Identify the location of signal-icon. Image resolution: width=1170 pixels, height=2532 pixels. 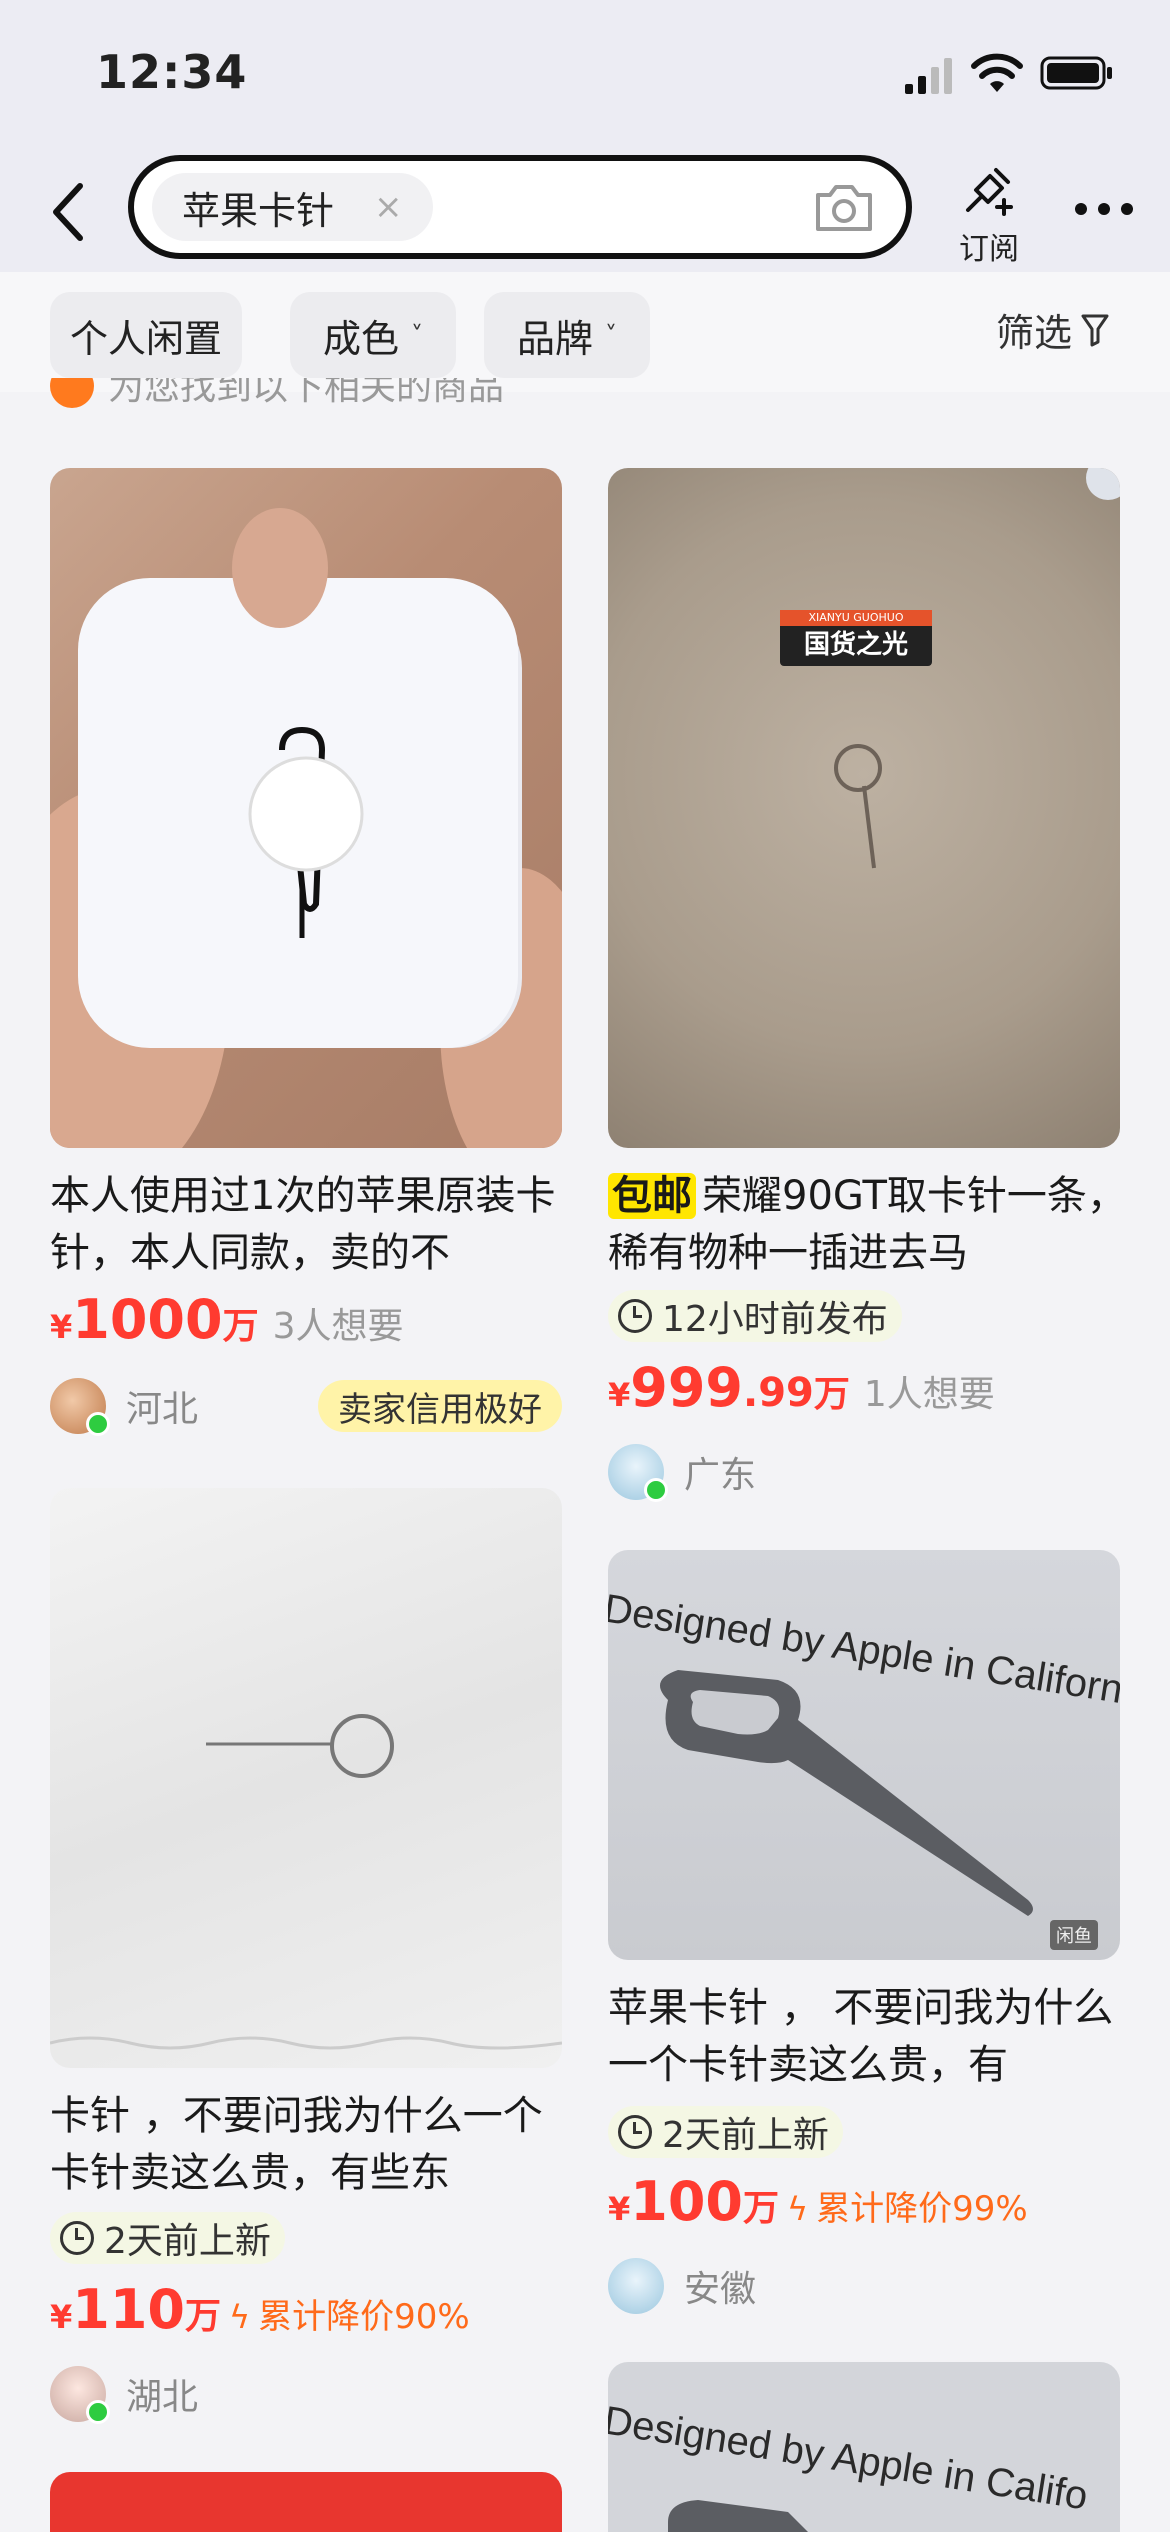
(928, 76).